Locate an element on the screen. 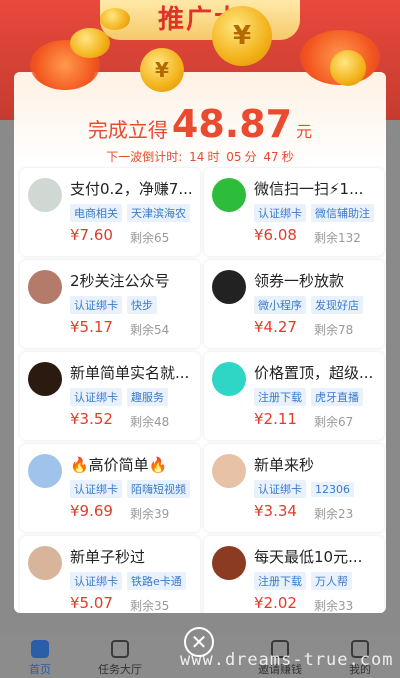 This screenshot has height=678, width=400. task-title: 新单来秒 is located at coordinates (284, 465).